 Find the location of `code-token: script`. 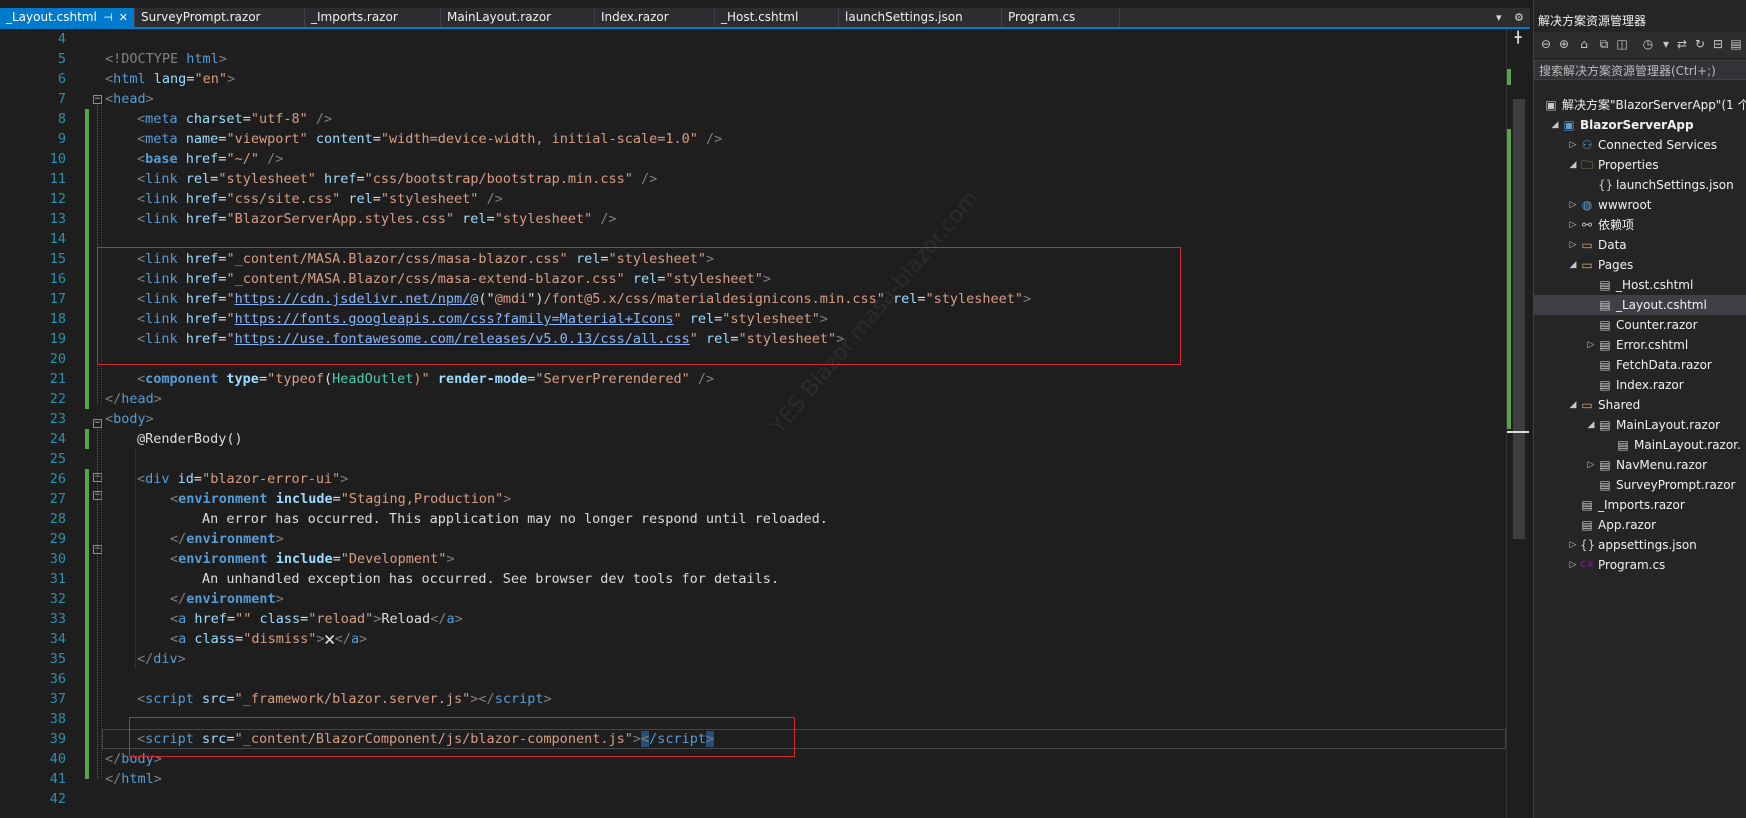

code-token: script is located at coordinates (174, 699).